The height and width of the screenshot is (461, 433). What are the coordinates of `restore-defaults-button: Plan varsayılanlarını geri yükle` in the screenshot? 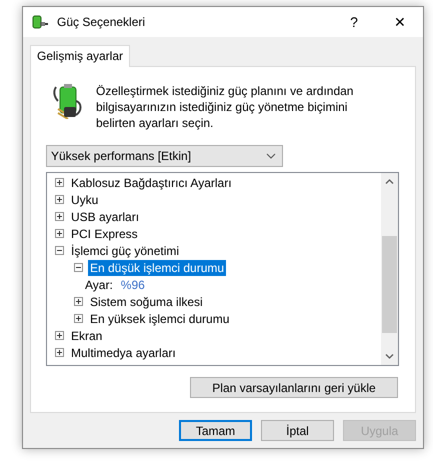 It's located at (294, 387).